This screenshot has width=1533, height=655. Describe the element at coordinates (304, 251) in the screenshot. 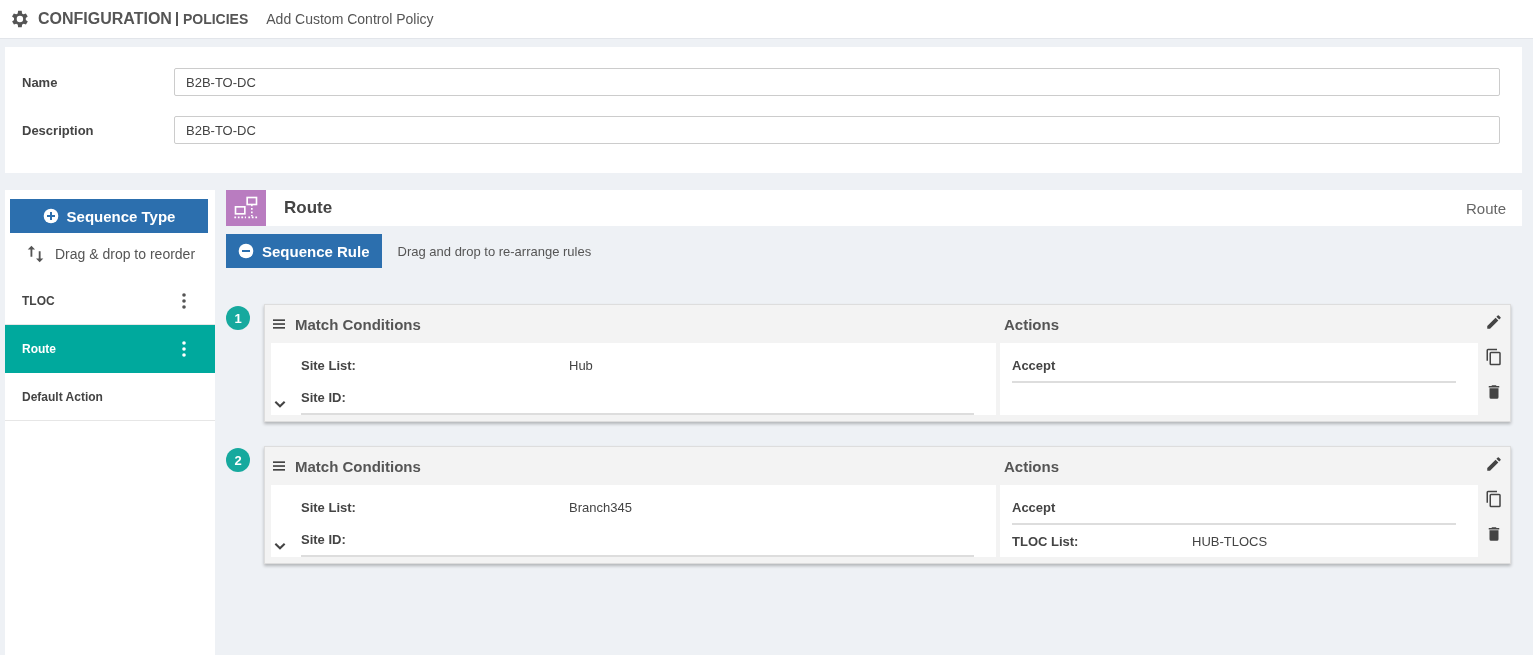

I see `sequence-rule-button: Sequence Rule` at that location.